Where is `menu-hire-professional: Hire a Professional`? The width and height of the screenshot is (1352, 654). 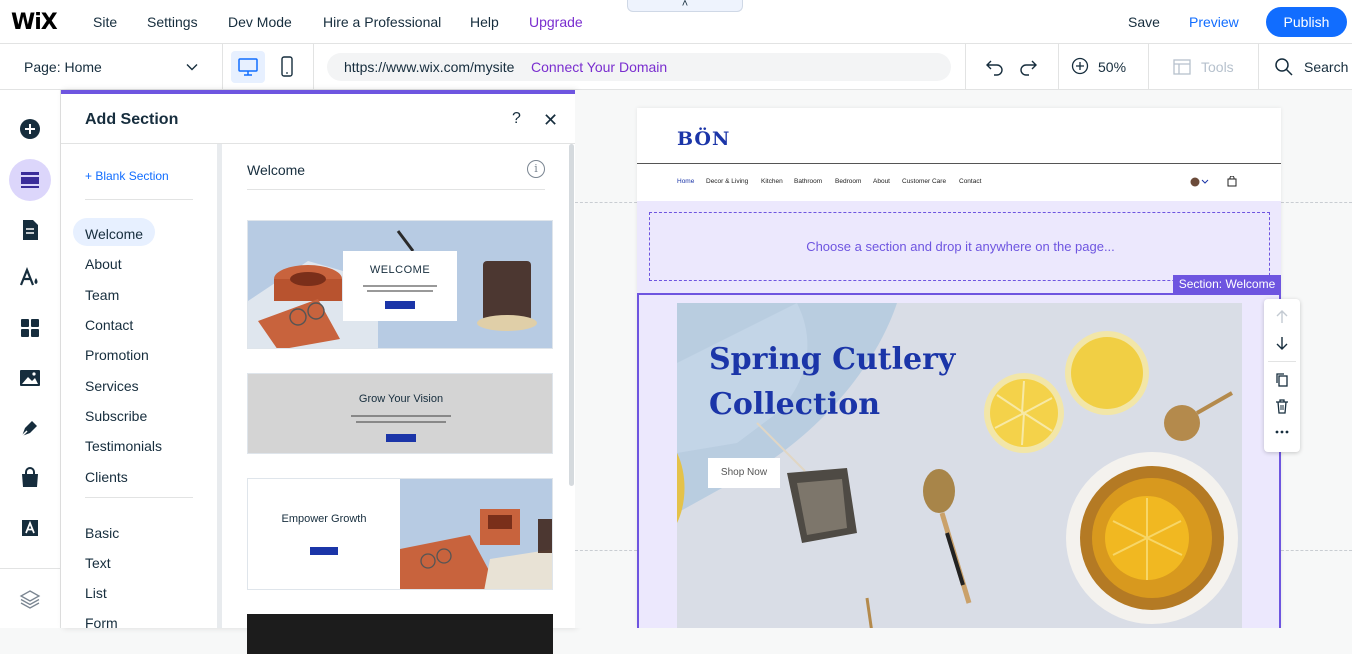 menu-hire-professional: Hire a Professional is located at coordinates (382, 22).